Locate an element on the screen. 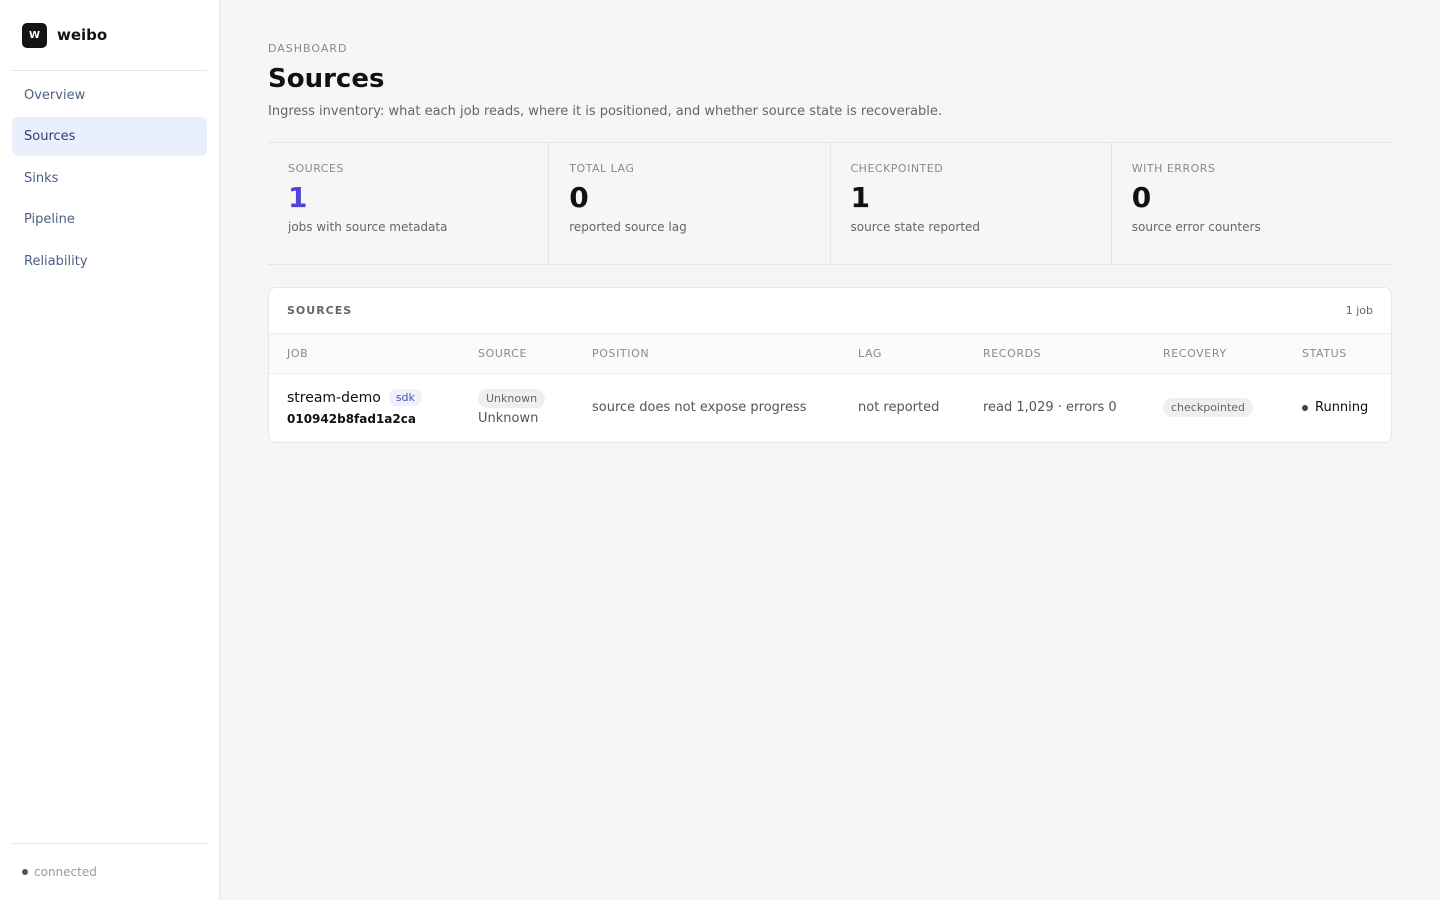  column-header-job: JOB is located at coordinates (364, 354).